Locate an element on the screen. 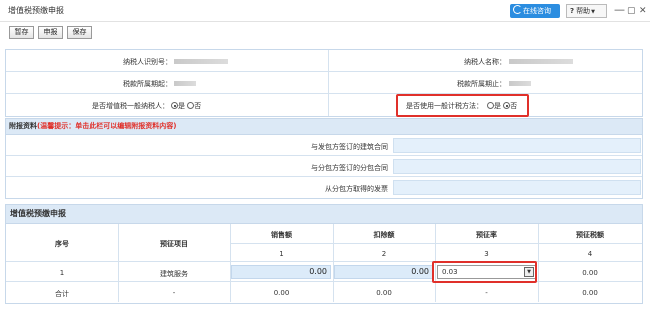  online-consult-label: 在线咨询 is located at coordinates (537, 11).